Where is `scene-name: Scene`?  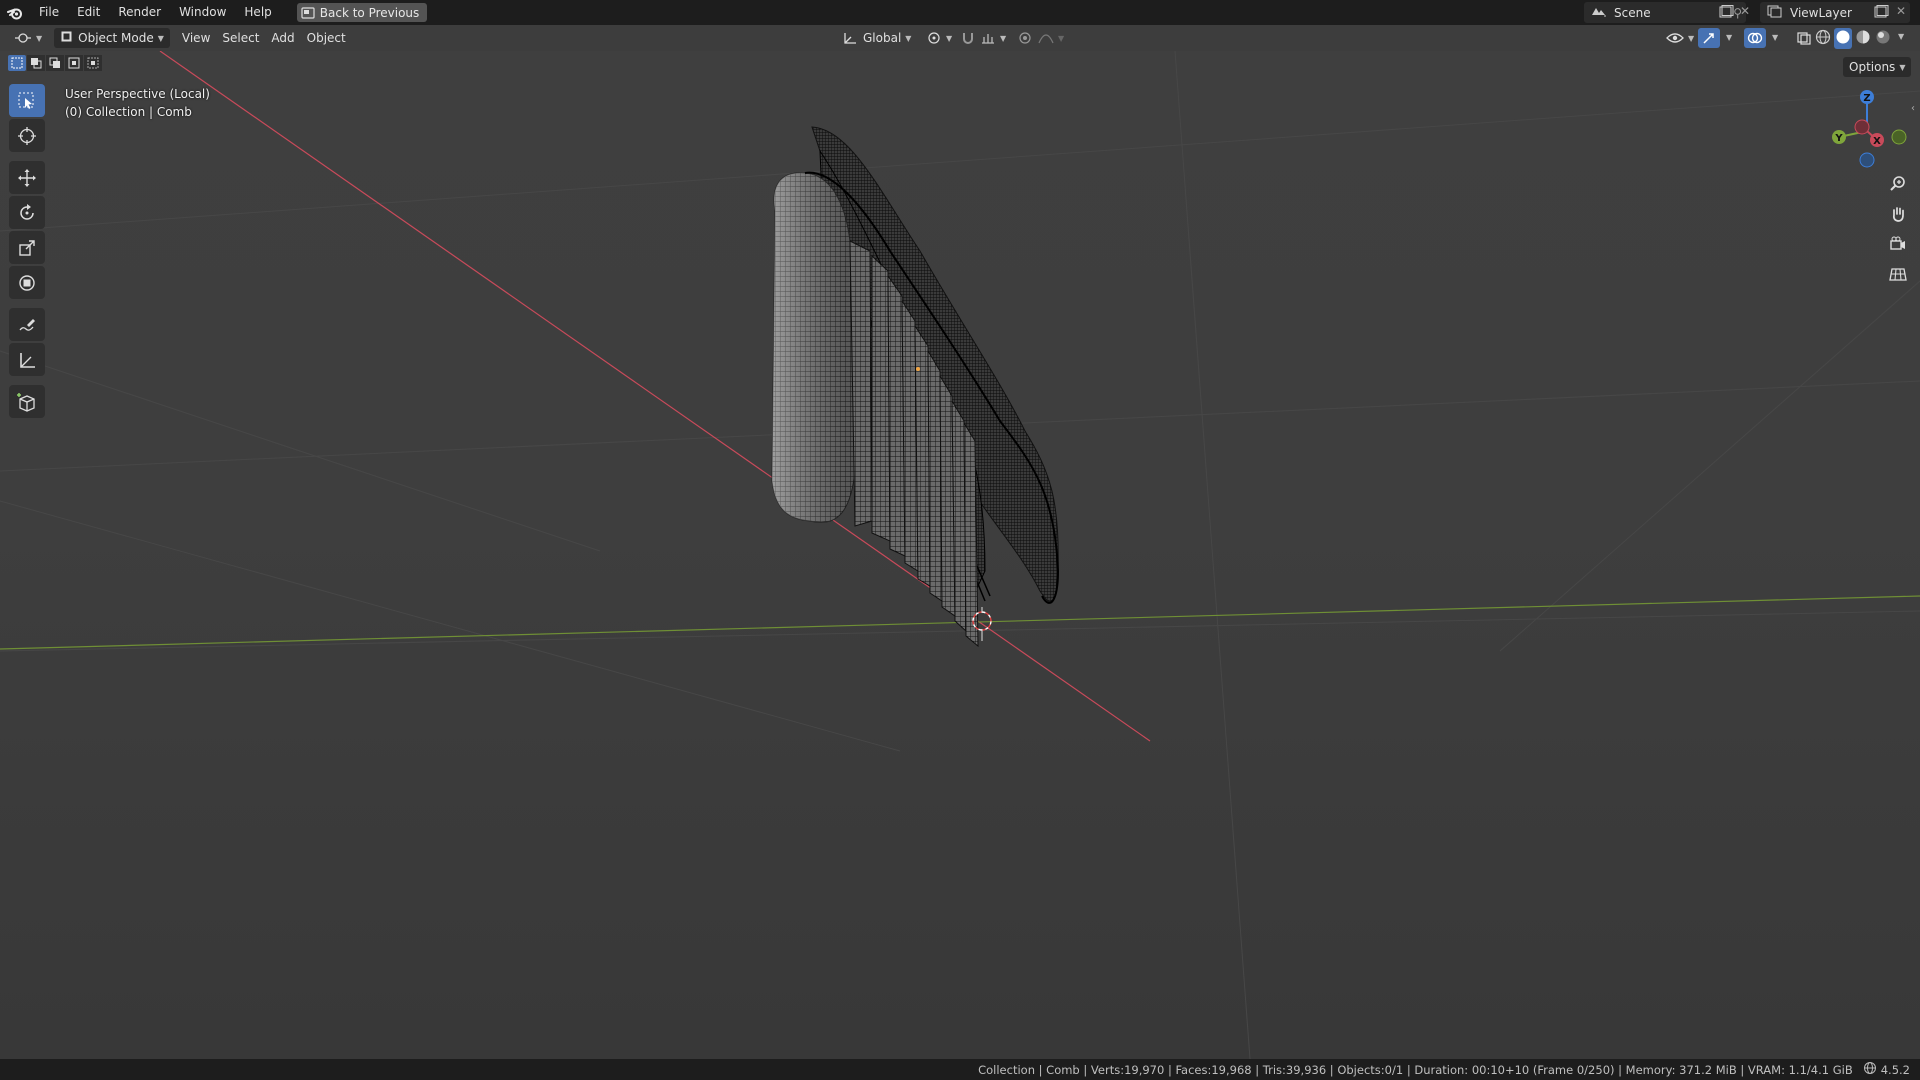
scene-name: Scene is located at coordinates (1632, 12).